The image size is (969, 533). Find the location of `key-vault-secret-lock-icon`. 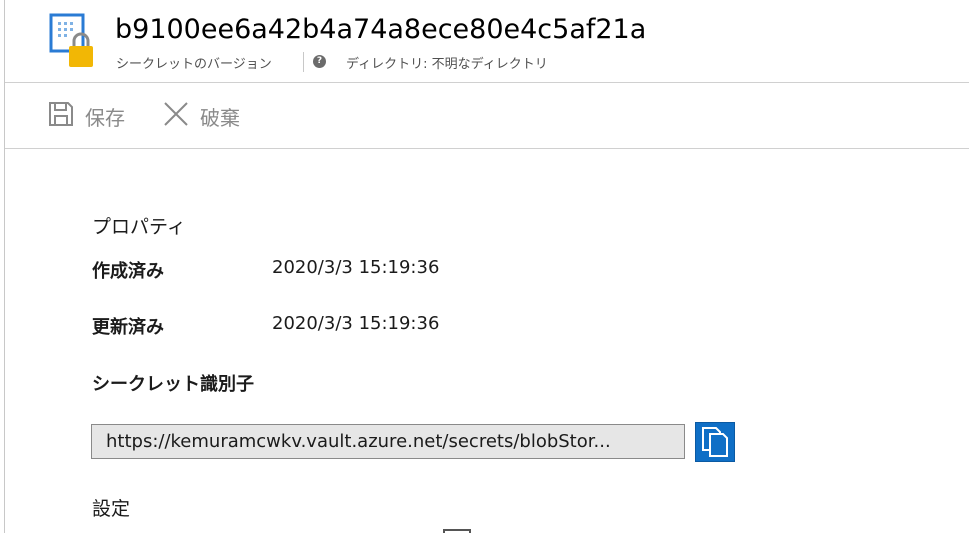

key-vault-secret-lock-icon is located at coordinates (76, 42).